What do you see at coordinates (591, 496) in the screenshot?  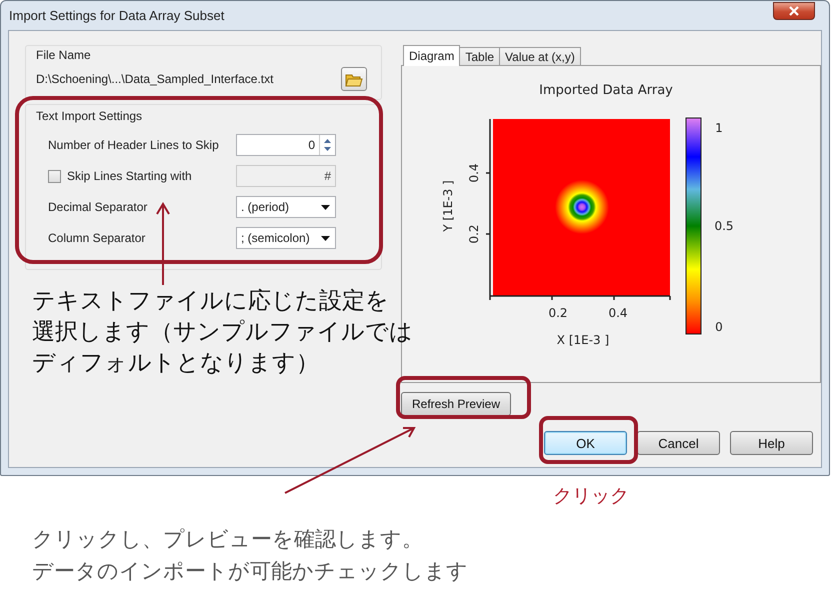 I see `annotation-text: クリック` at bounding box center [591, 496].